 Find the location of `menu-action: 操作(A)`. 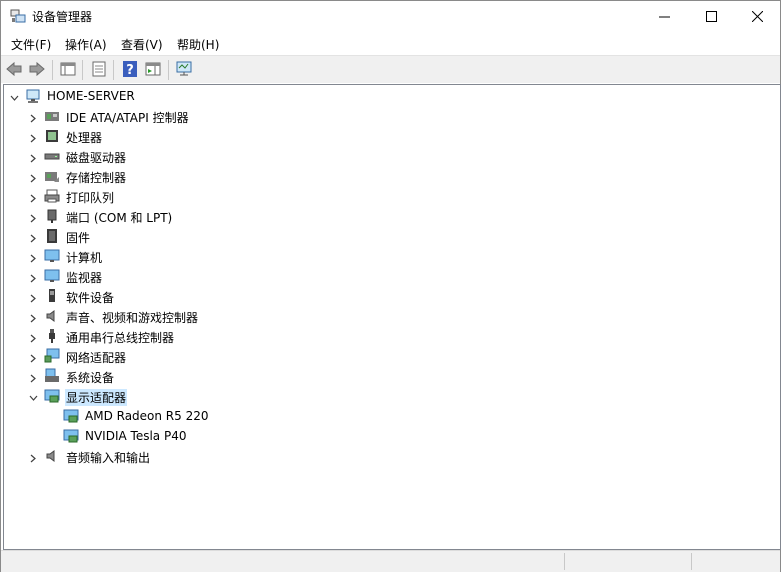

menu-action: 操作(A) is located at coordinates (86, 44).